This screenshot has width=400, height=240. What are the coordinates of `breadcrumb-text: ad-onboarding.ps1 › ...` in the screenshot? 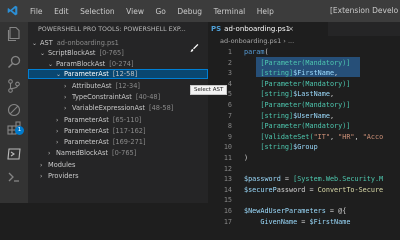 It's located at (257, 41).